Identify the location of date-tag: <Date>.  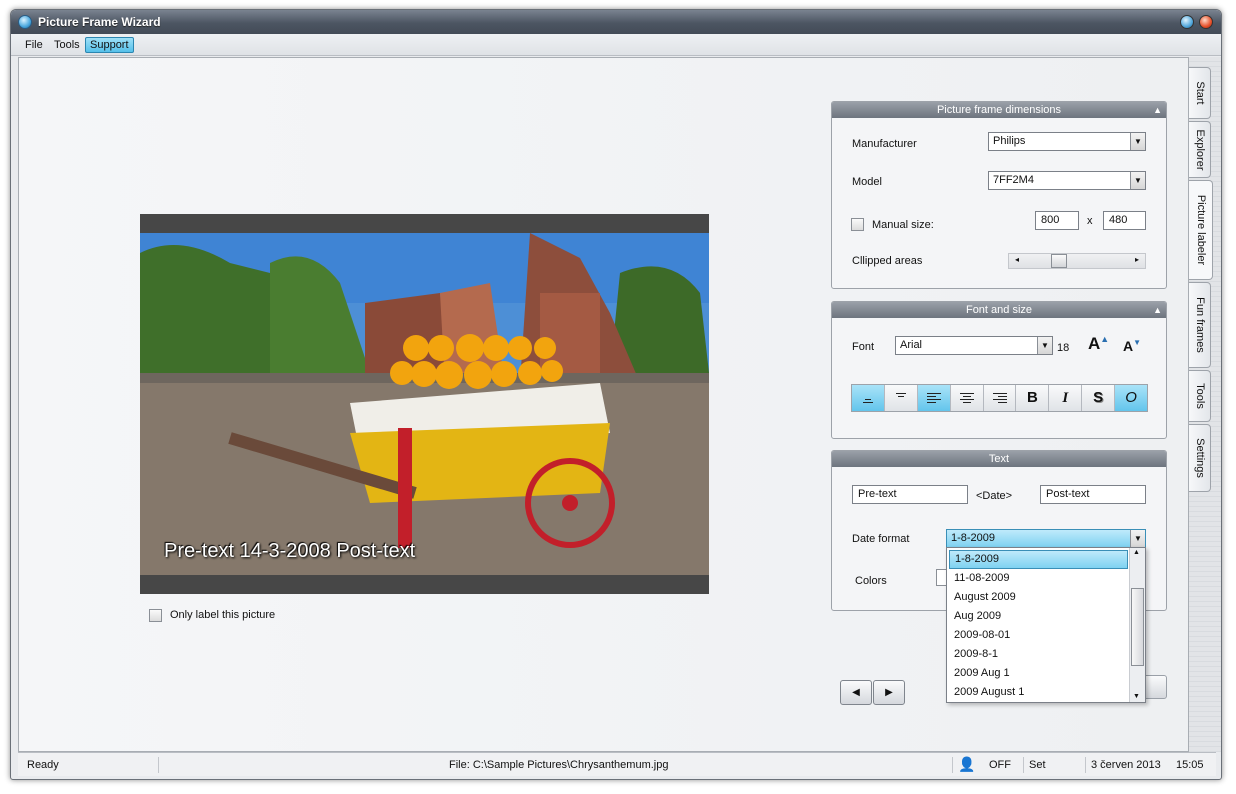
(994, 496).